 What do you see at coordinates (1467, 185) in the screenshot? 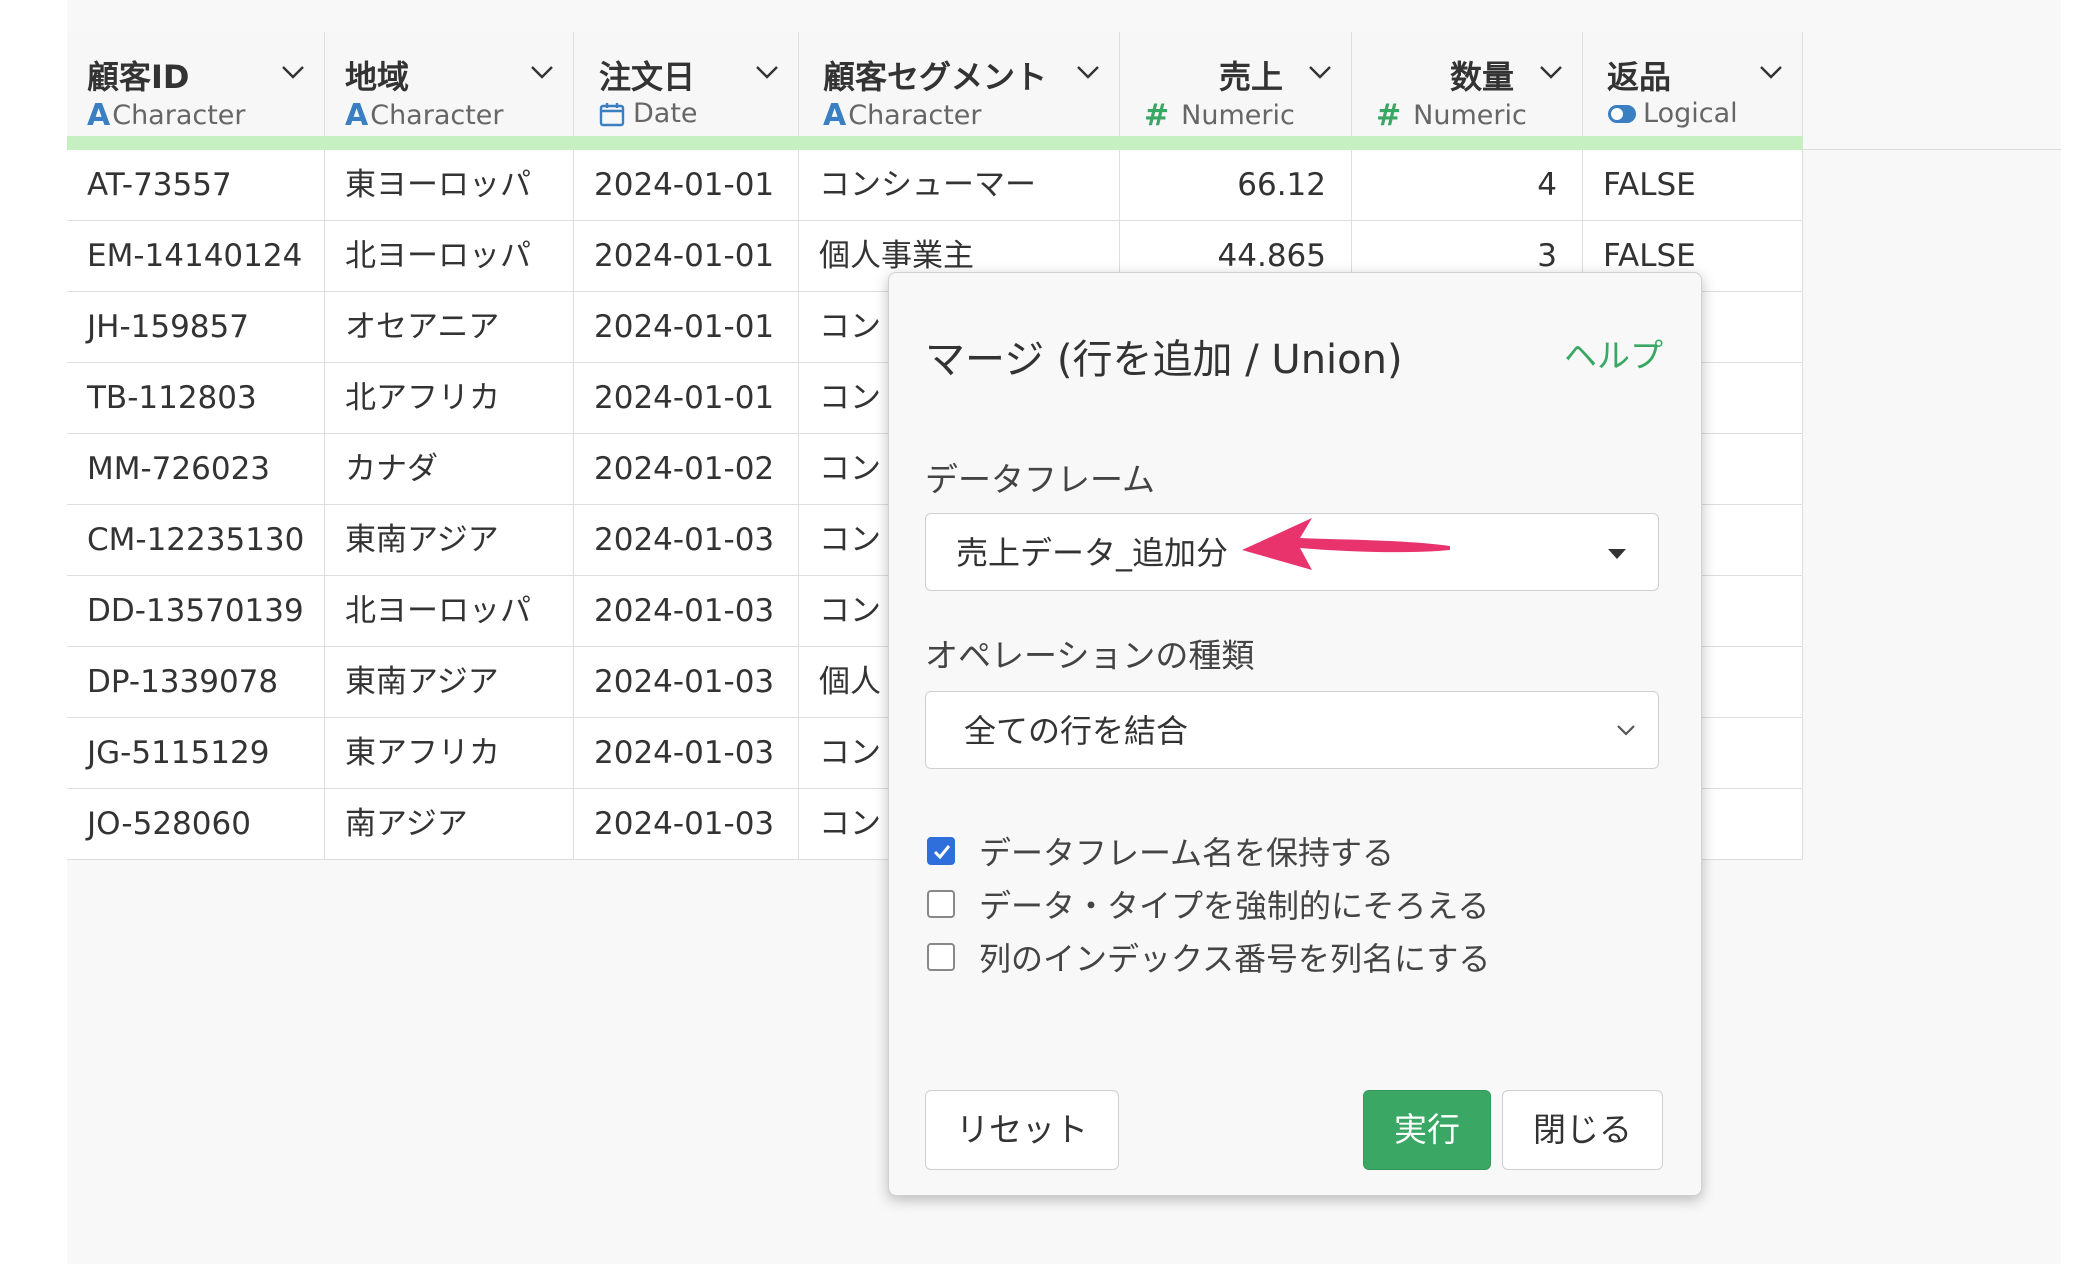
I see `table-cell: 4` at bounding box center [1467, 185].